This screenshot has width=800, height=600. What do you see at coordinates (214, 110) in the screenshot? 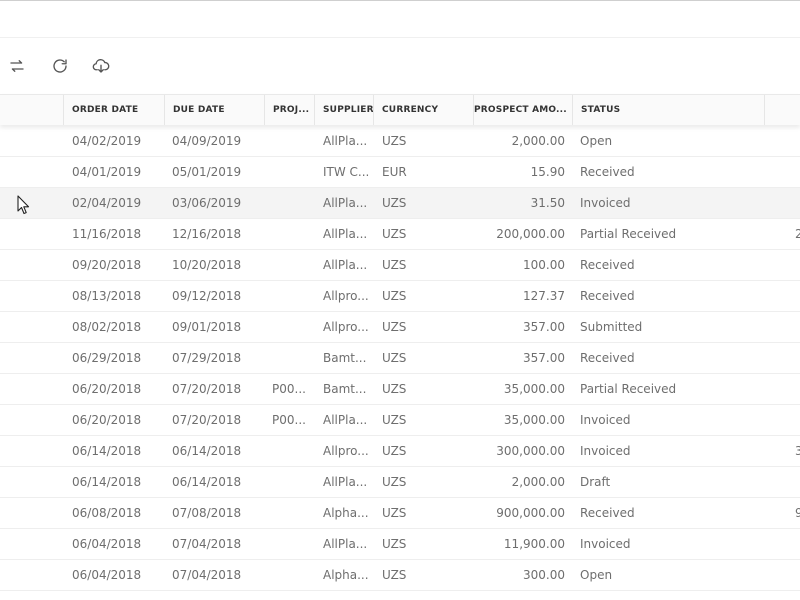
I see `column-header-due-date: DUE DATE` at bounding box center [214, 110].